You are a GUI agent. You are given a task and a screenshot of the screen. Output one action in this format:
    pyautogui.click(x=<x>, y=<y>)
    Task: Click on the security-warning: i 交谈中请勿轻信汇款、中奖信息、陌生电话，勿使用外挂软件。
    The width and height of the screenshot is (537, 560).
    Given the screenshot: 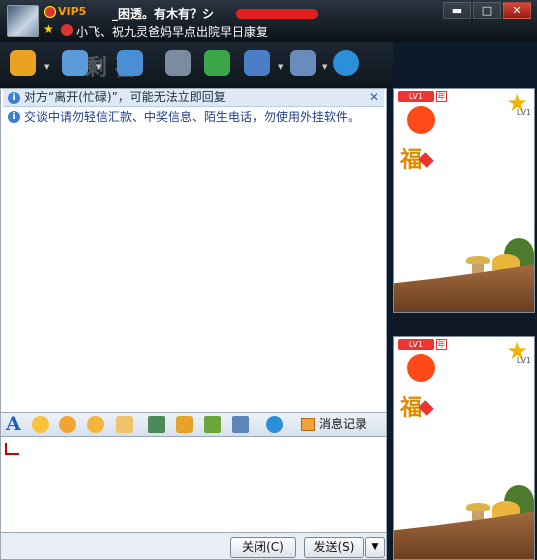 What is the action you would take?
    pyautogui.click(x=193, y=117)
    